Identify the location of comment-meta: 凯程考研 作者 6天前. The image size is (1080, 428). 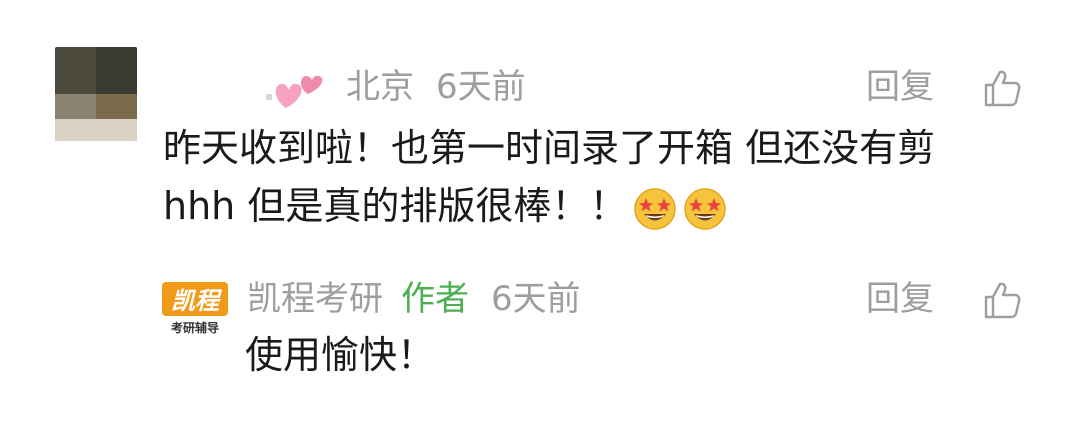
(414, 299).